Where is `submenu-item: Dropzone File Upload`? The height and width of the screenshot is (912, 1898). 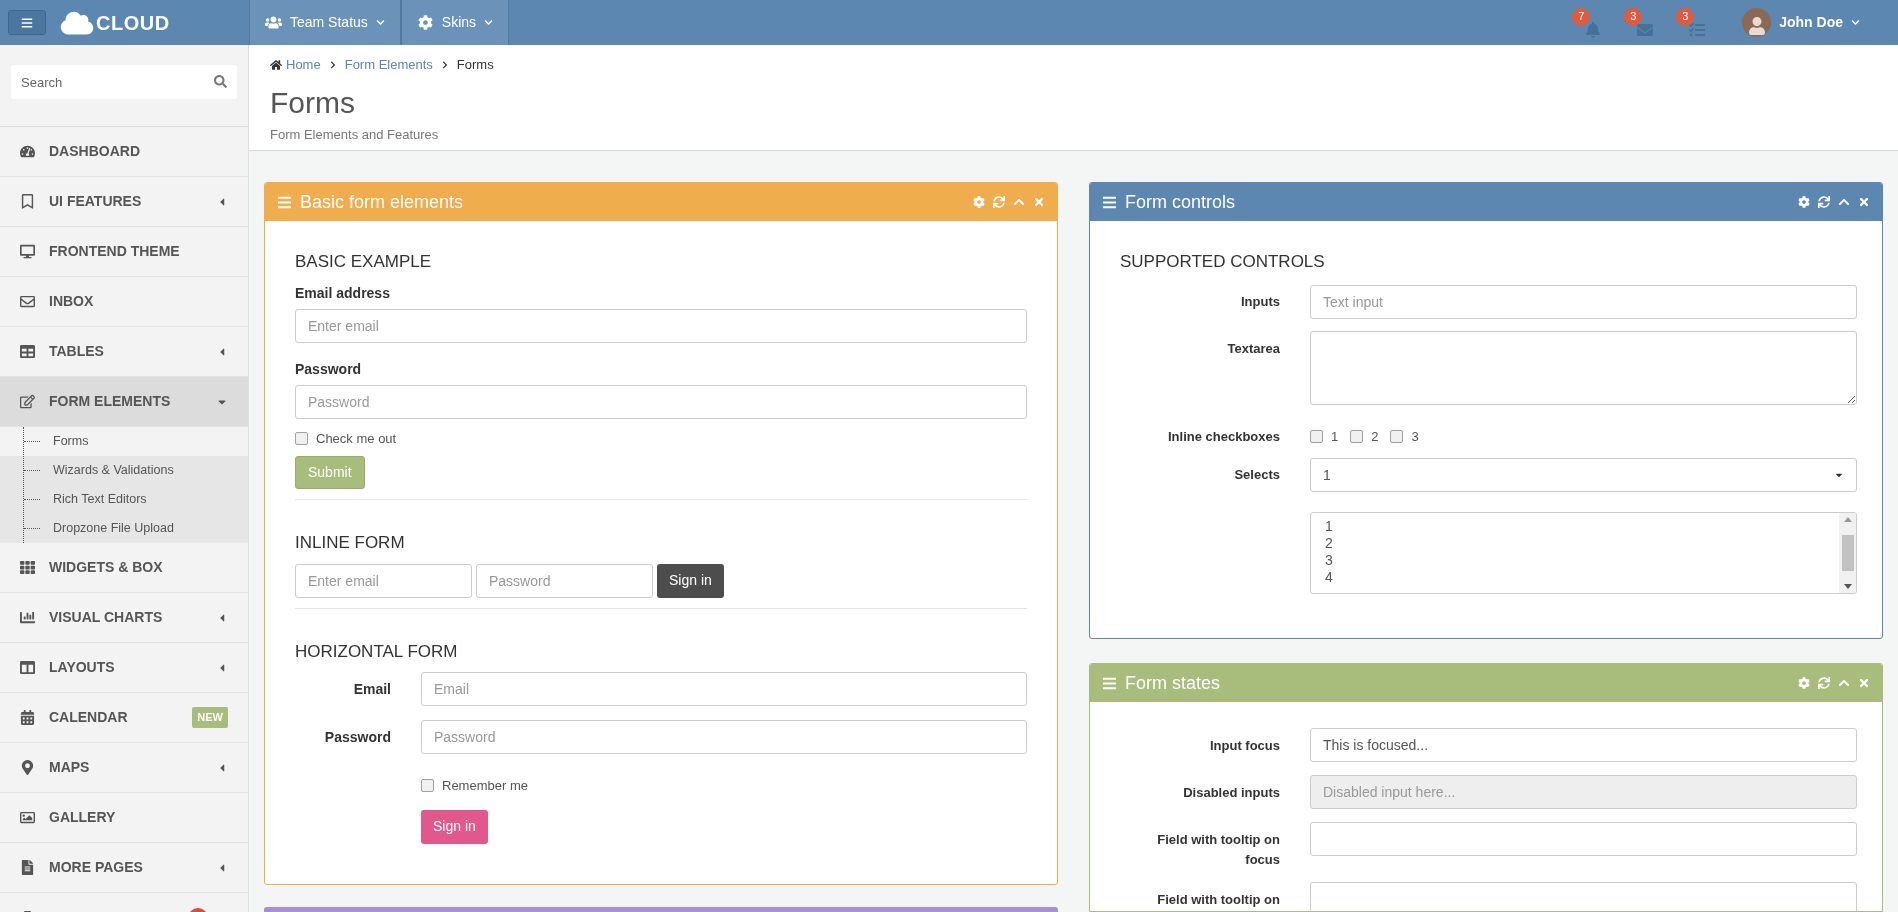
submenu-item: Dropzone File Upload is located at coordinates (124, 528).